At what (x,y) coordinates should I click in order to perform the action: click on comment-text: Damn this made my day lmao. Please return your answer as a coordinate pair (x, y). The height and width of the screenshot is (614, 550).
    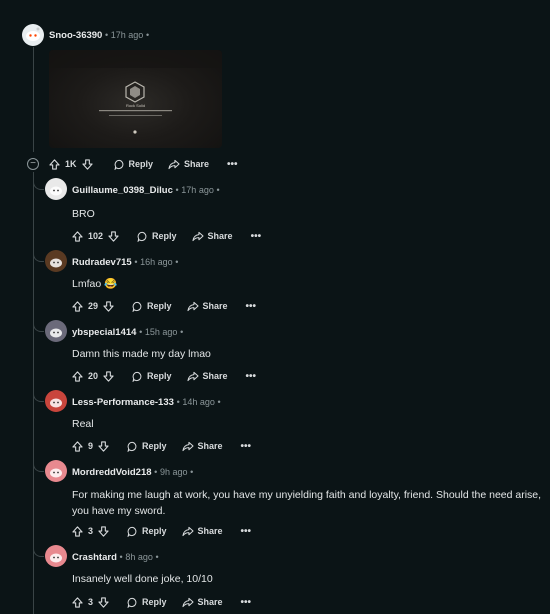
    Looking at the image, I should click on (141, 354).